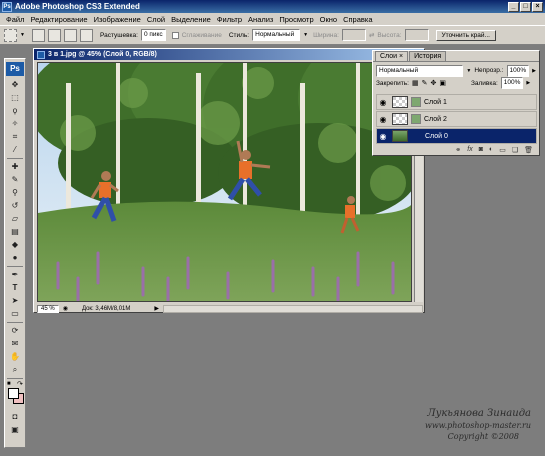 This screenshot has height=456, width=545. I want to click on trash-icon: 🗑, so click(528, 150).